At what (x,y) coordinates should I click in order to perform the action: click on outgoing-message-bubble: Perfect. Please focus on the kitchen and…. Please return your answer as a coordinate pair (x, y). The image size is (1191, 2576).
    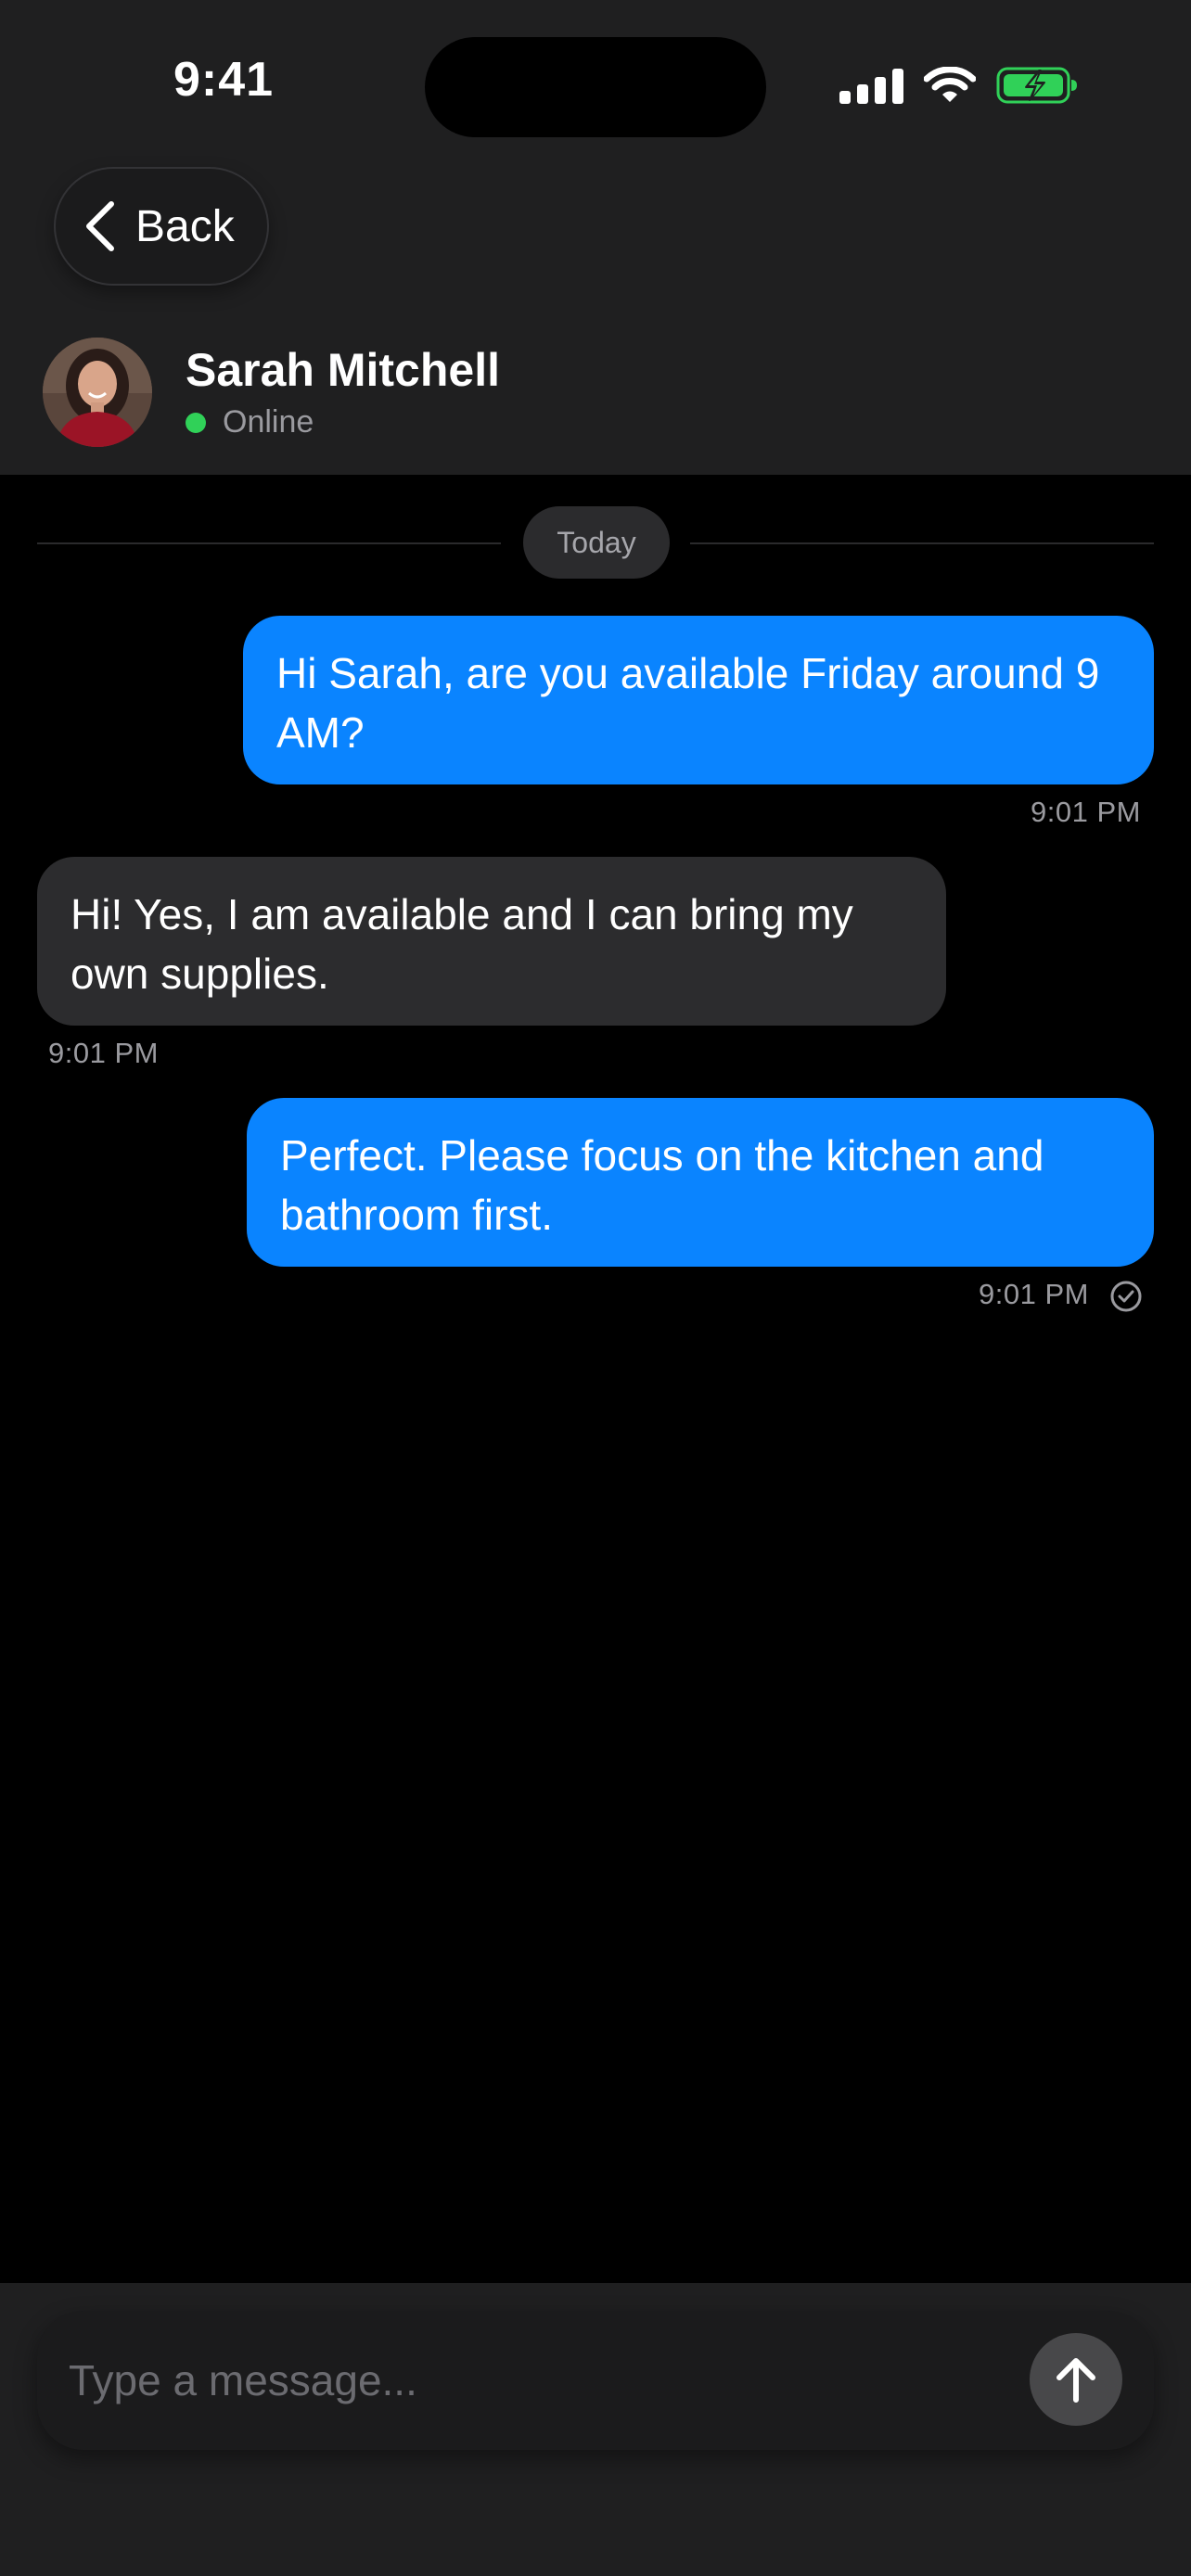
    Looking at the image, I should click on (701, 1183).